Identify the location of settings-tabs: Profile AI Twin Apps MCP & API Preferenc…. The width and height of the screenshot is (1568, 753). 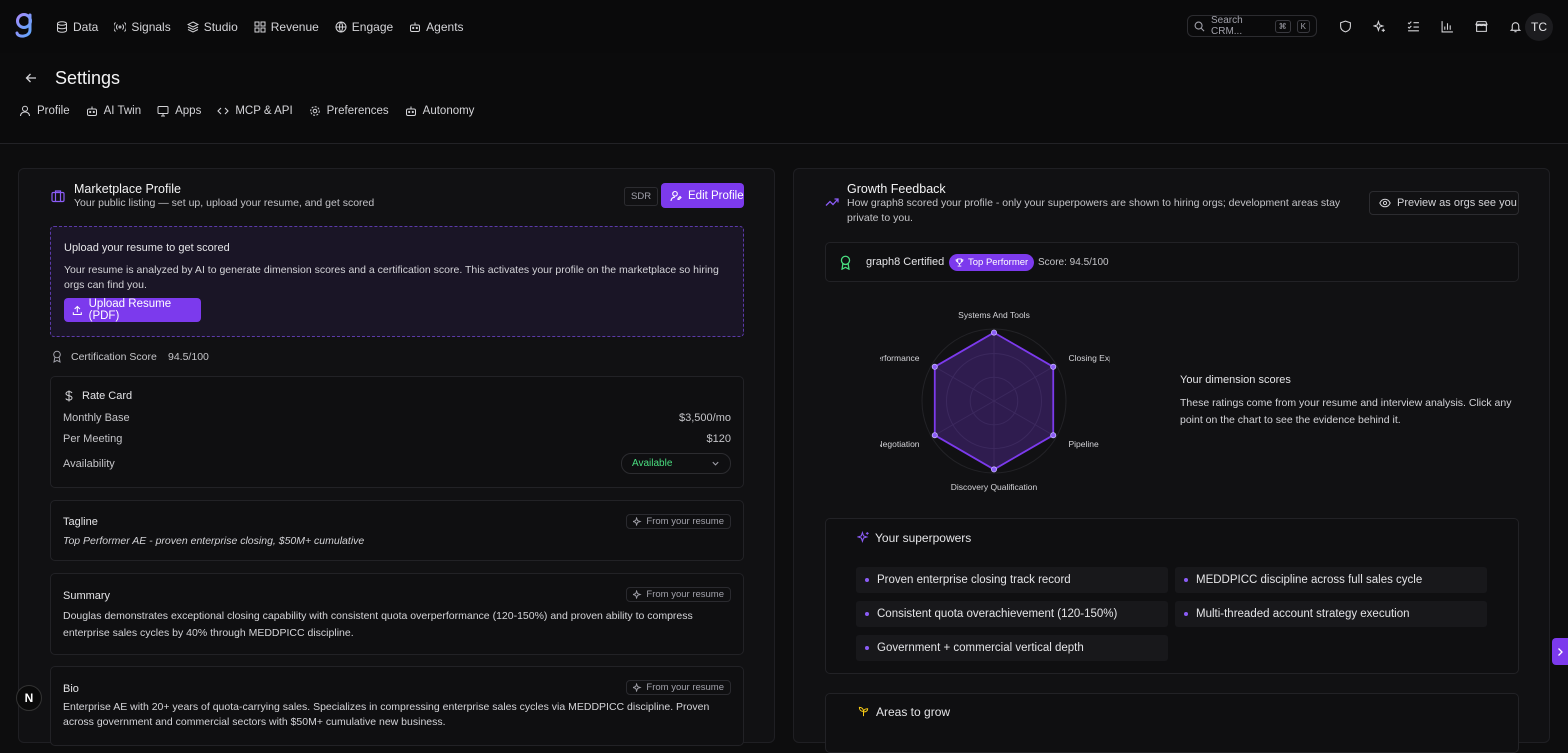
(254, 111).